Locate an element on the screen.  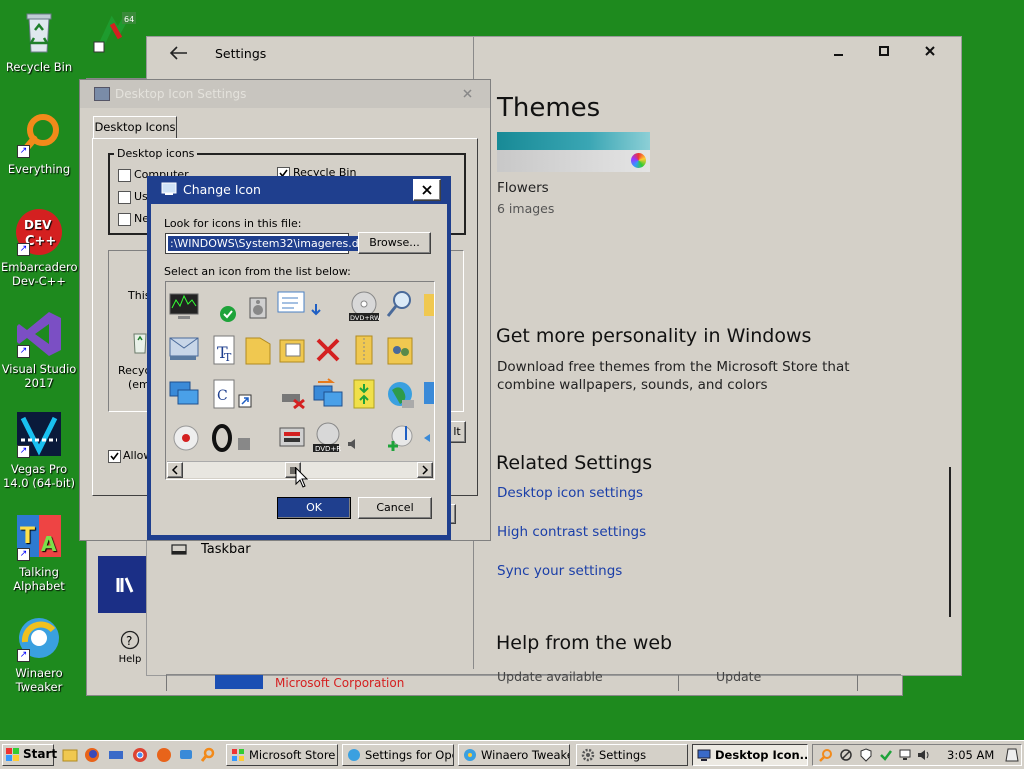
related-settings-heading: Related Settings is located at coordinates (574, 463).